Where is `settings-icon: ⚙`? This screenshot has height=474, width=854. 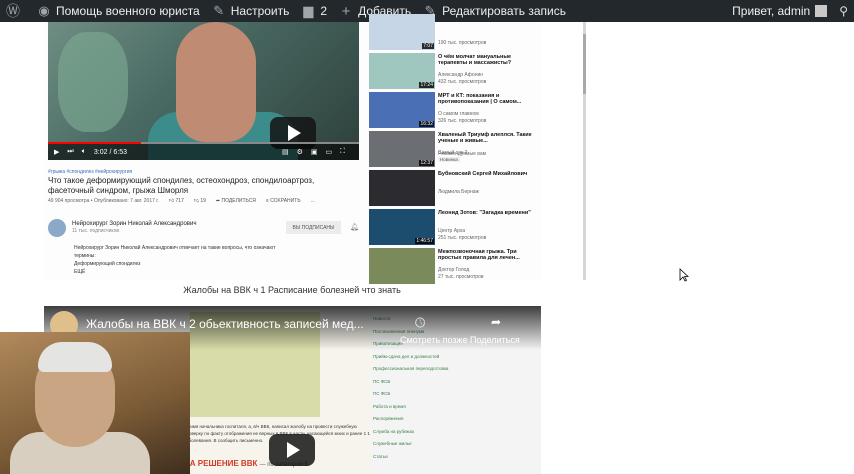 settings-icon: ⚙ is located at coordinates (300, 152).